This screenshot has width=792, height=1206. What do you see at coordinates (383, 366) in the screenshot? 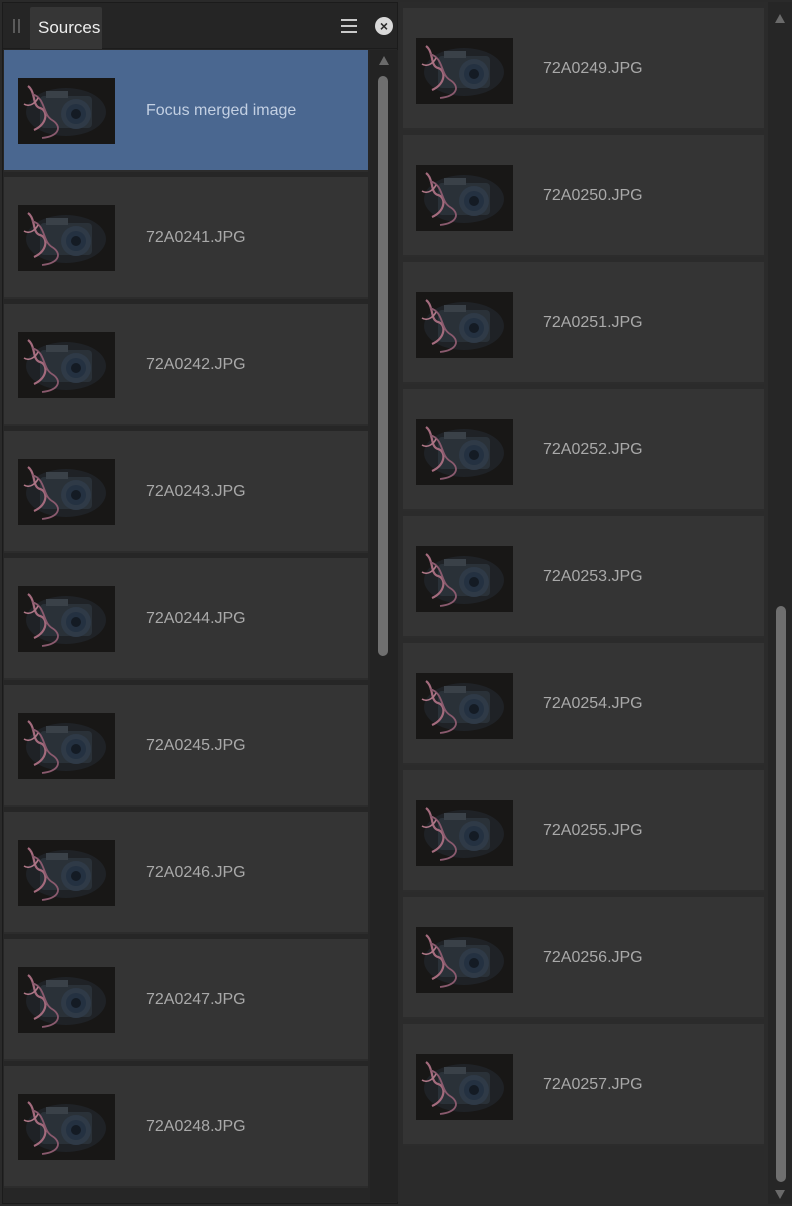
I see `left-scrollbar-thumb` at bounding box center [383, 366].